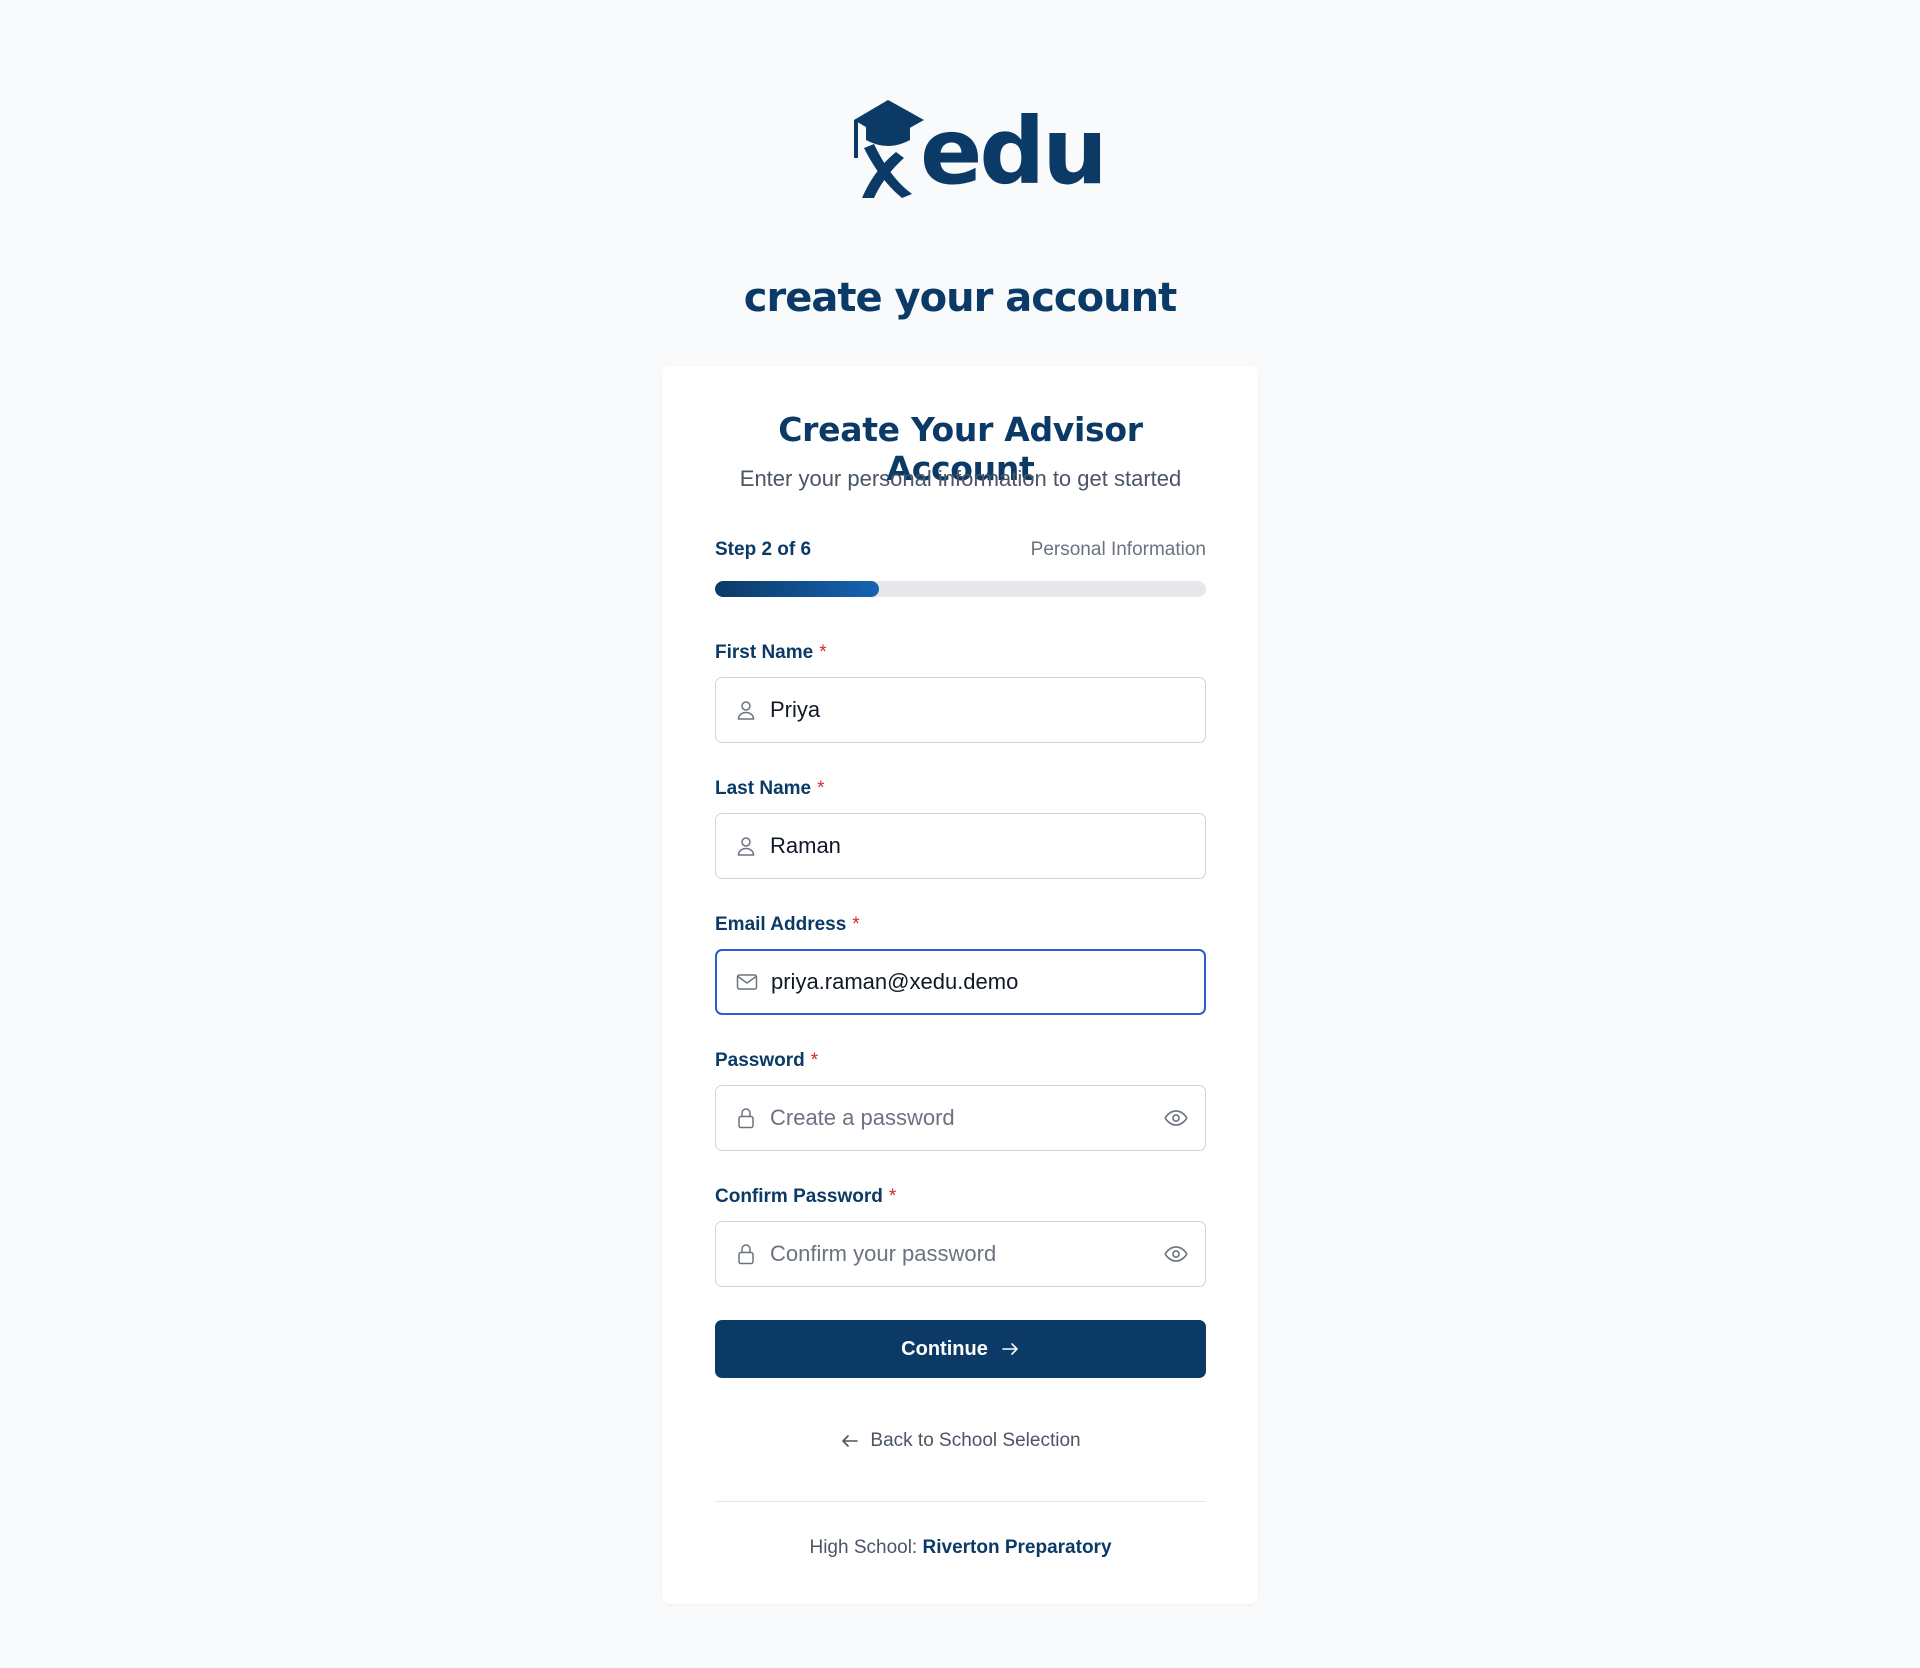 This screenshot has height=1668, width=1920. I want to click on arrow-right-icon, so click(1010, 1349).